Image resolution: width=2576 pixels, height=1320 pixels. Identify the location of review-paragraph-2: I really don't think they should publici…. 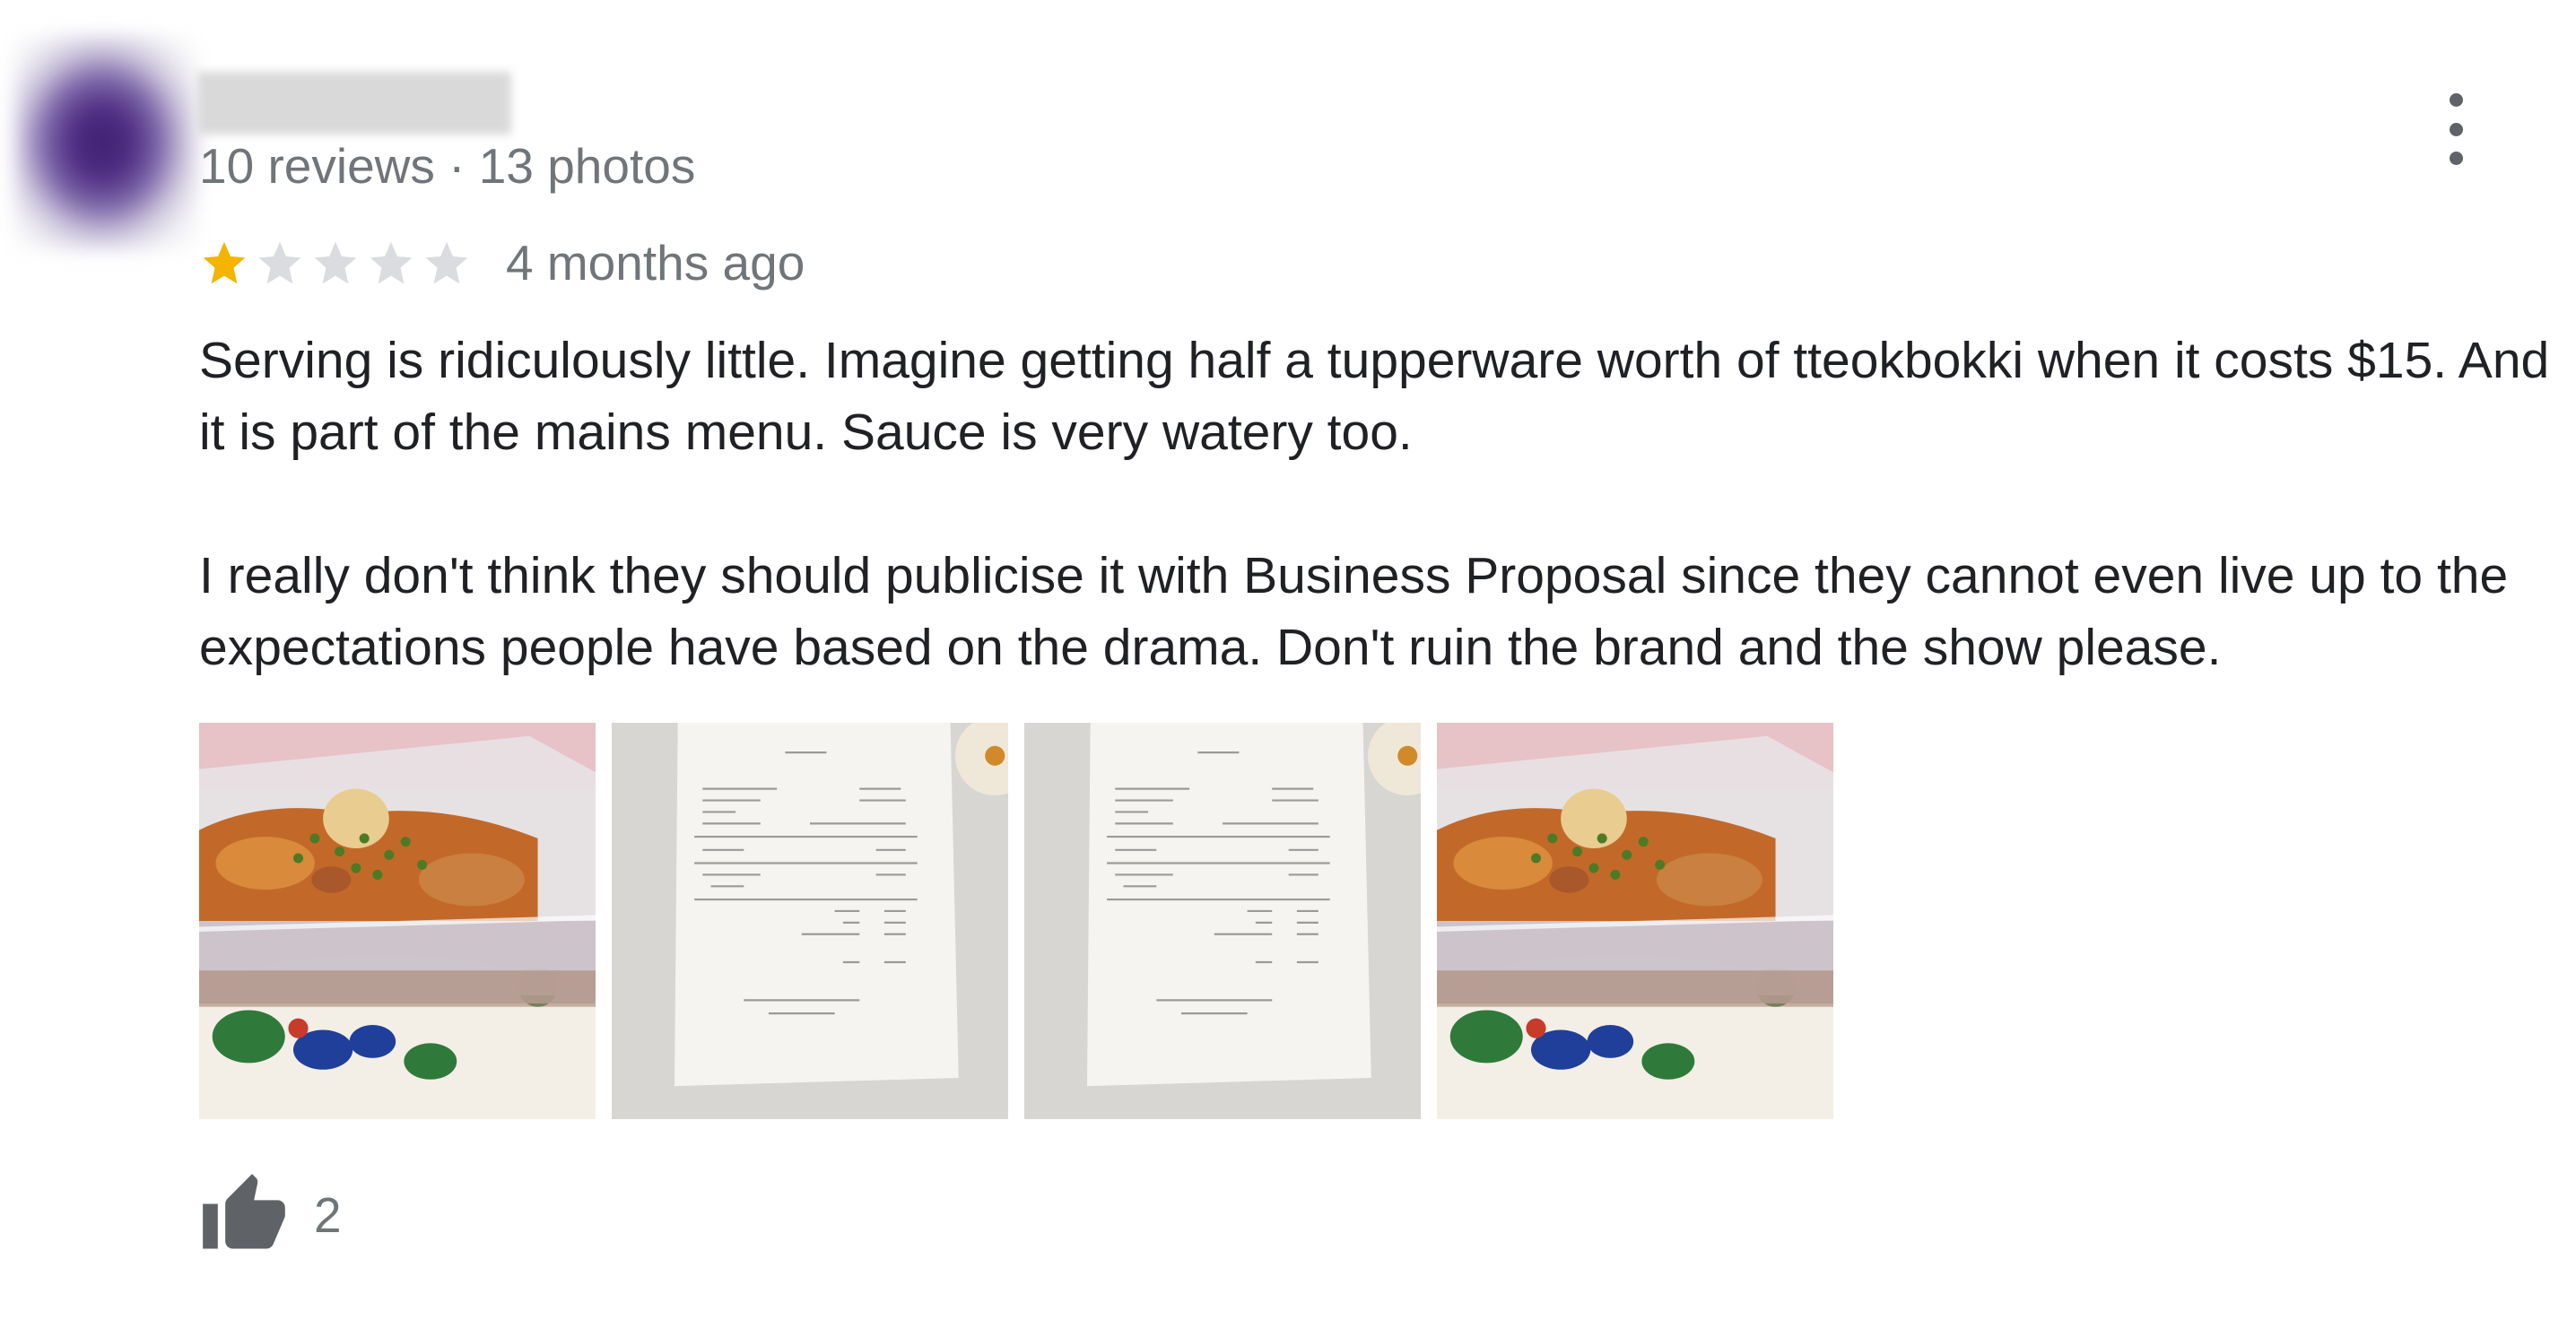
(1354, 612).